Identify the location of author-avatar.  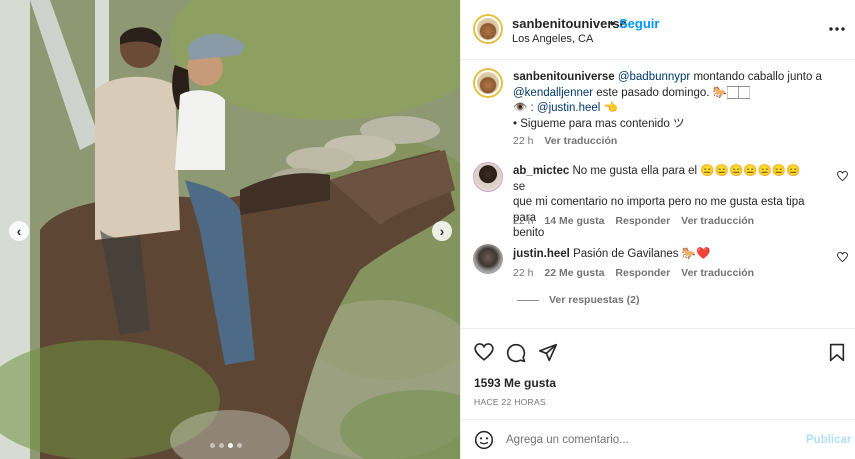
(488, 29).